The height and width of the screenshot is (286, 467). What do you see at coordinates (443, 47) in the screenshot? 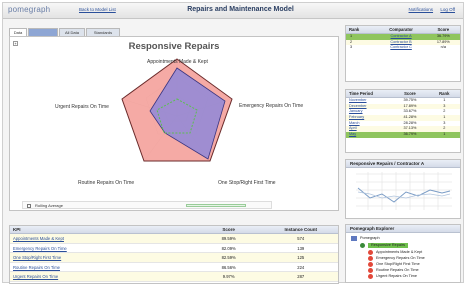
I see `score-value: n/a` at bounding box center [443, 47].